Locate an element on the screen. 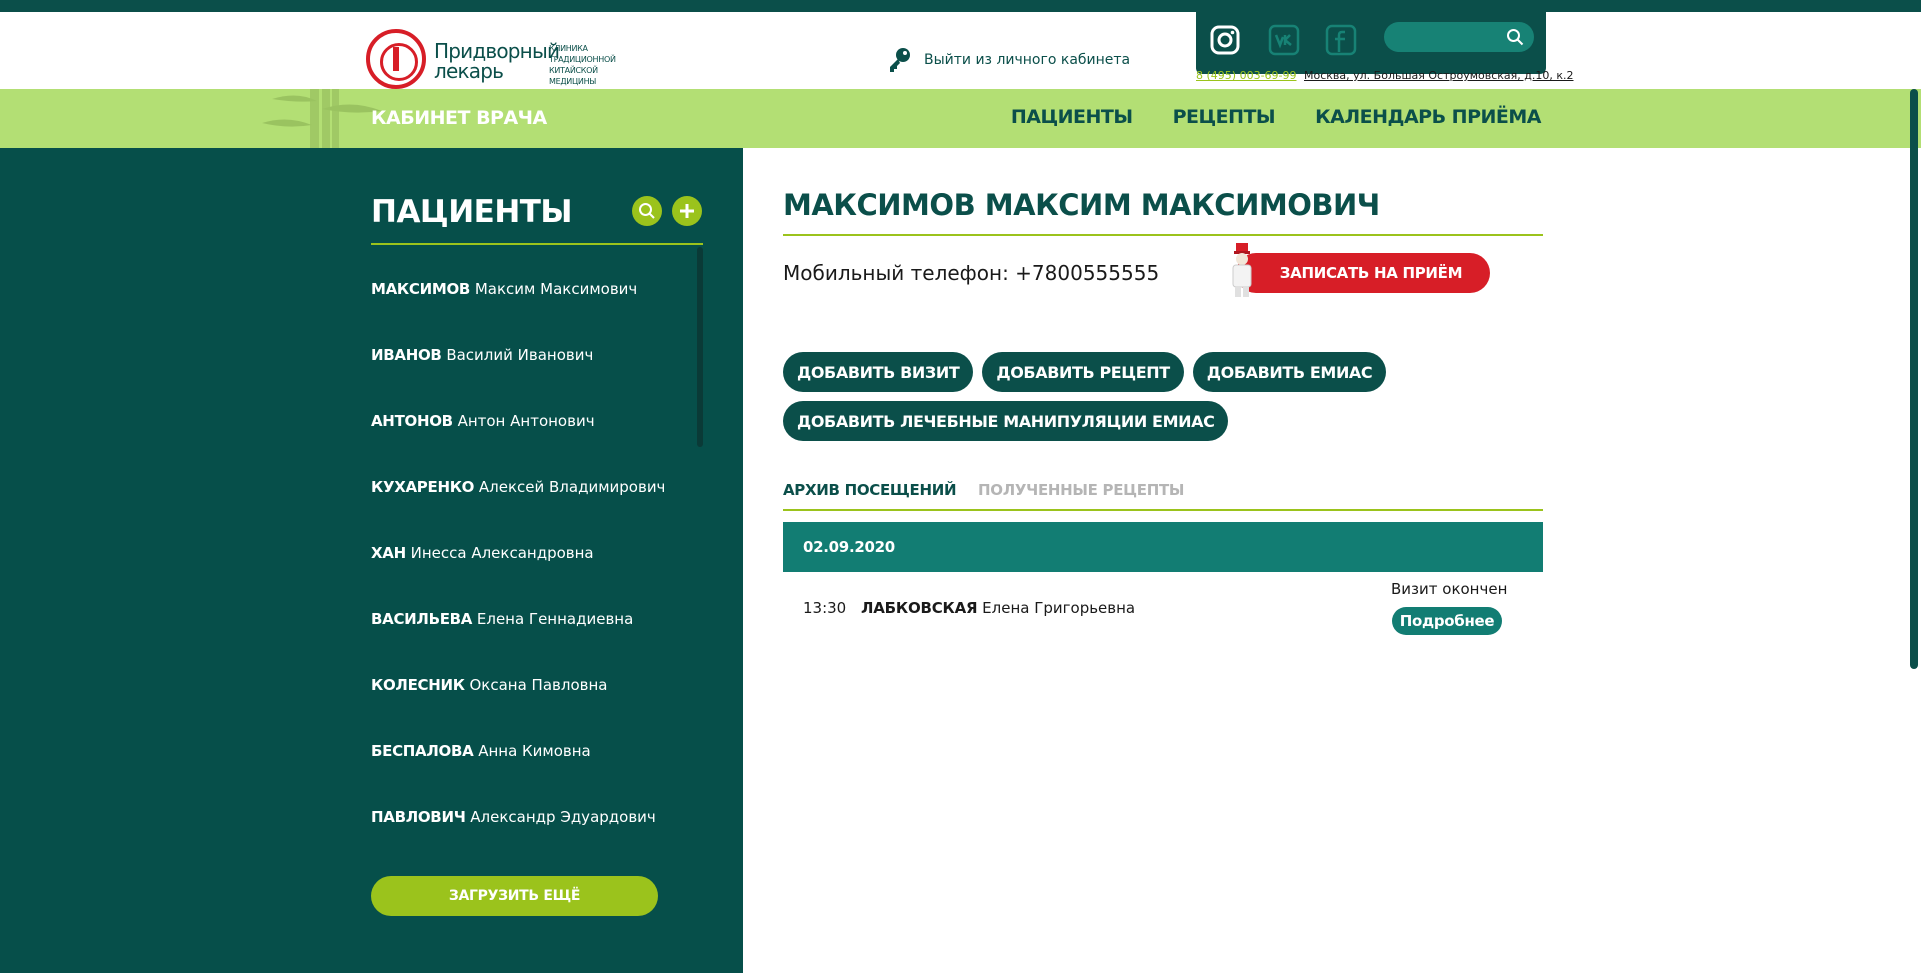  logo-seal-icon is located at coordinates (396, 59).